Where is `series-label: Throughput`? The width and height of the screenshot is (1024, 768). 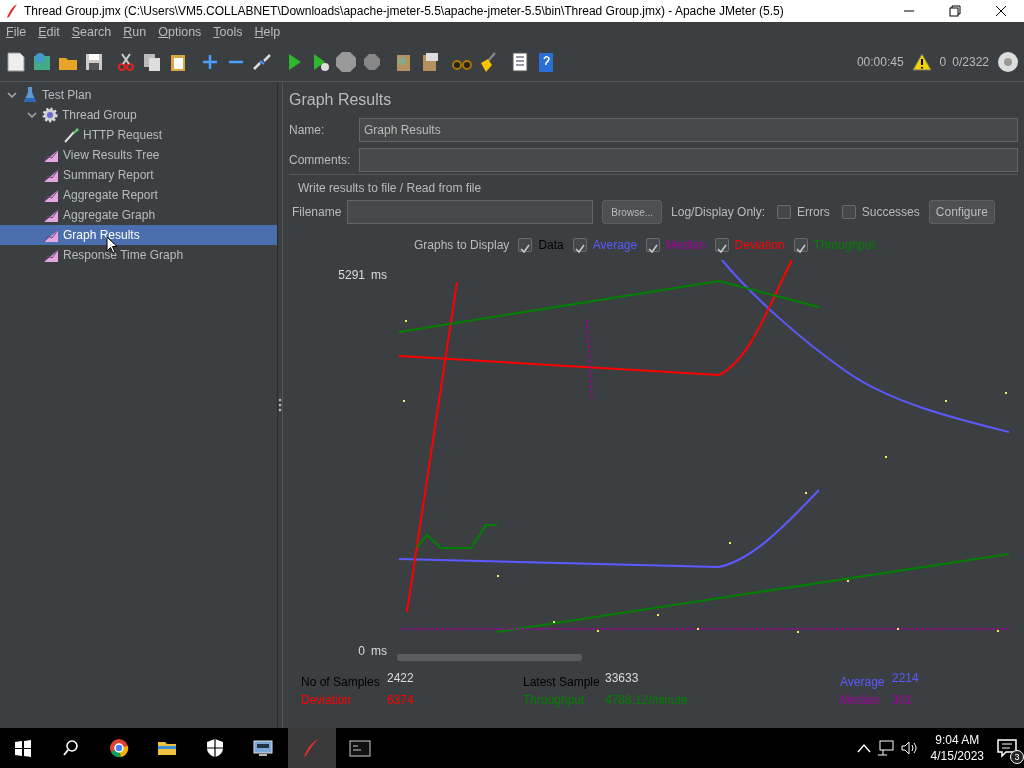 series-label: Throughput is located at coordinates (844, 245).